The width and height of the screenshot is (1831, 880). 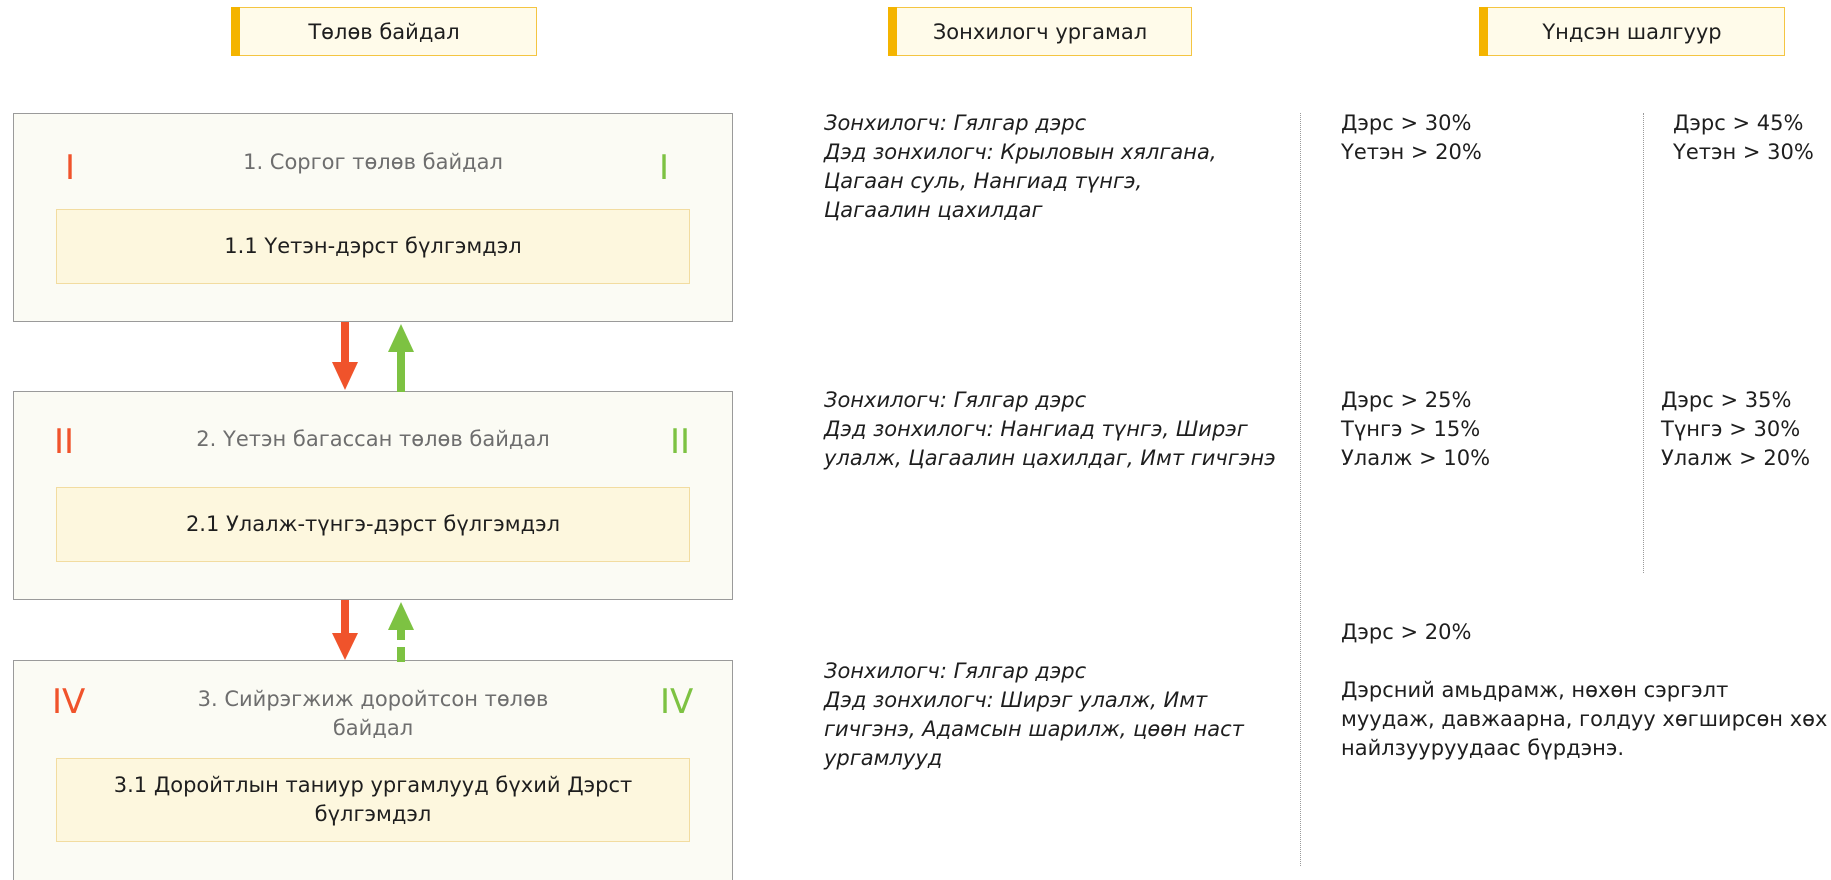 I want to click on criteria-line: Дэрс > 30%, so click(x=1406, y=123).